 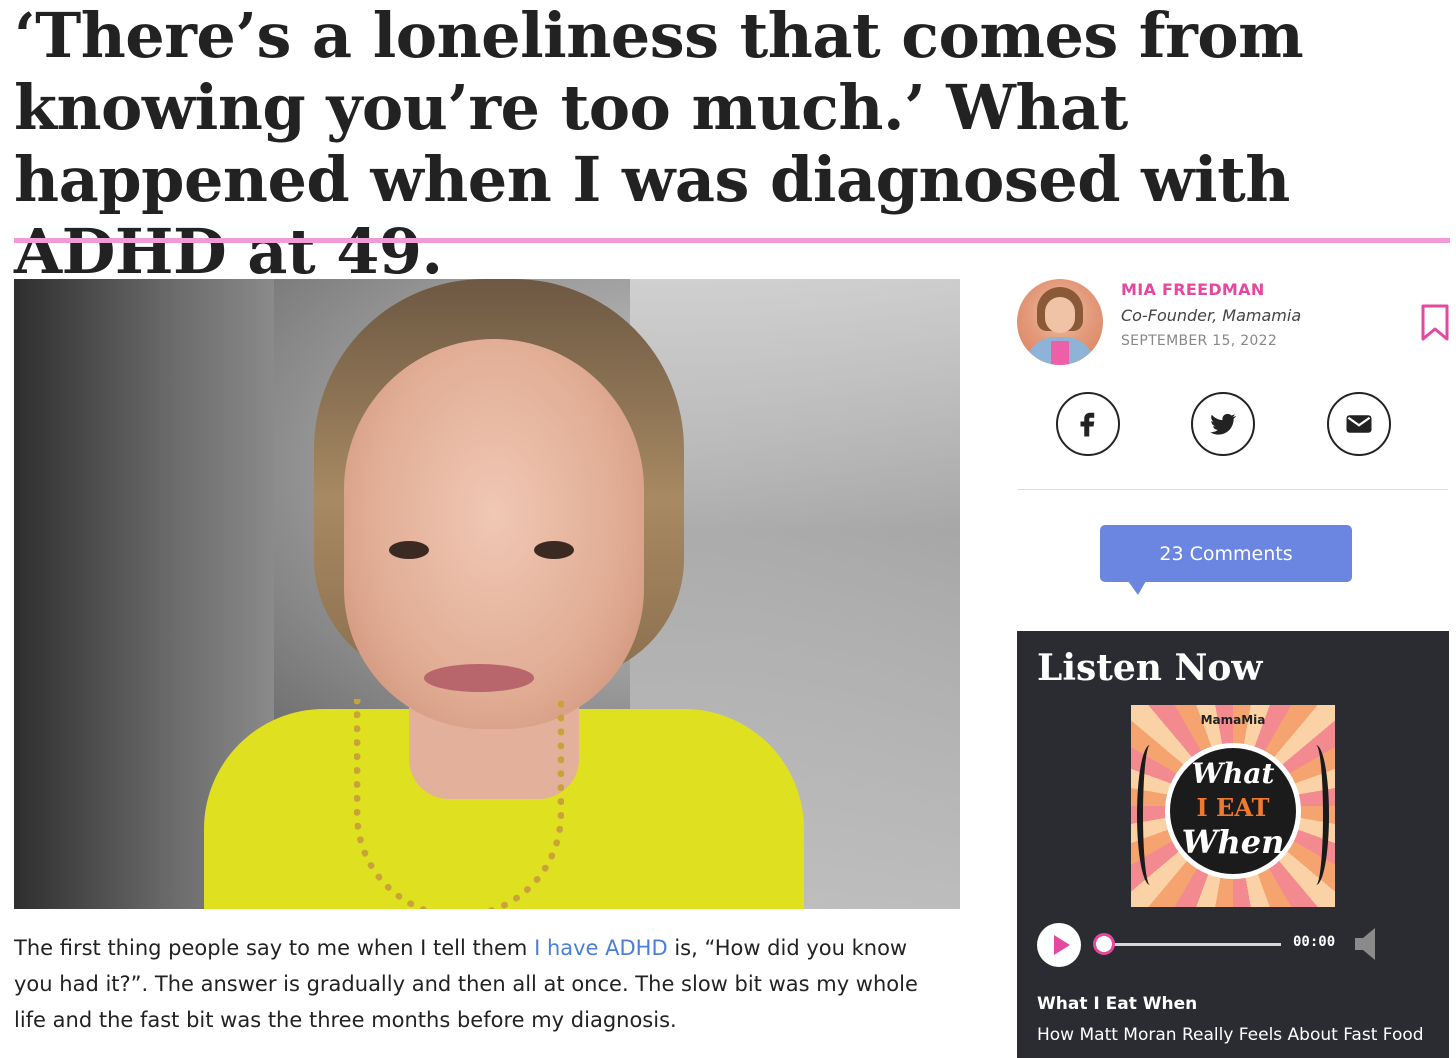 I want to click on adhd-article-link: I have ADHD, so click(x=601, y=948).